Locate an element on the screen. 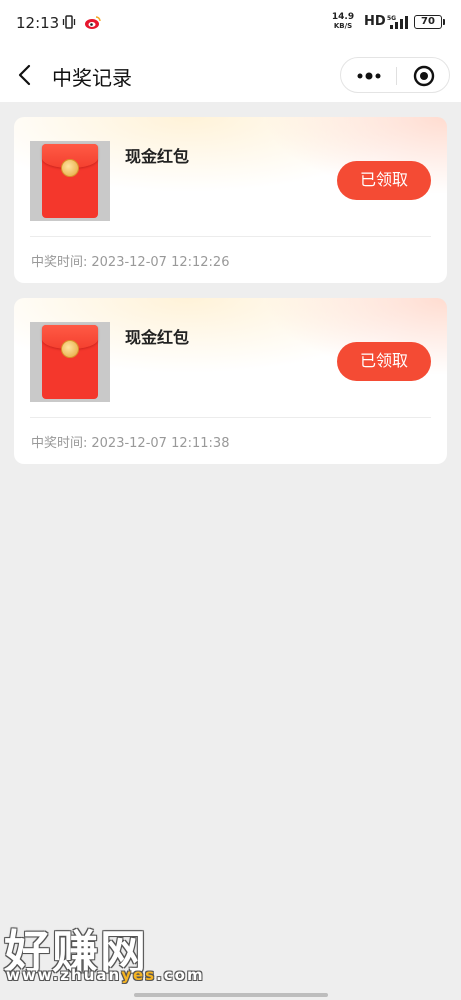 The image size is (461, 1000). watermark-url-highlight: yes is located at coordinates (139, 975).